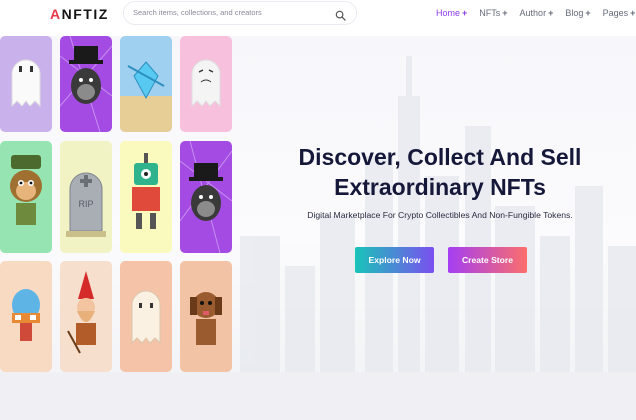 The width and height of the screenshot is (636, 420). What do you see at coordinates (394, 260) in the screenshot?
I see `explore-now-button: Explore Now` at bounding box center [394, 260].